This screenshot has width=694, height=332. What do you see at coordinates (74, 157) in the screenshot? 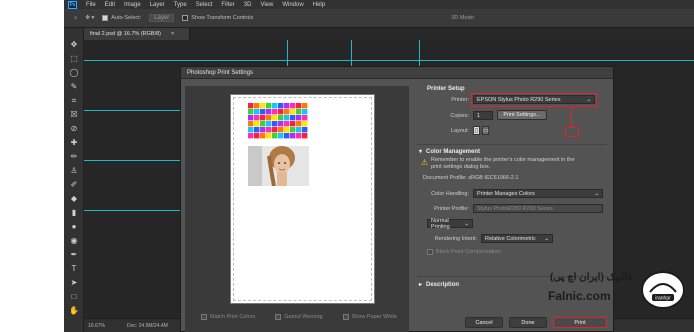
I see `brush-tool-icon: ✏` at bounding box center [74, 157].